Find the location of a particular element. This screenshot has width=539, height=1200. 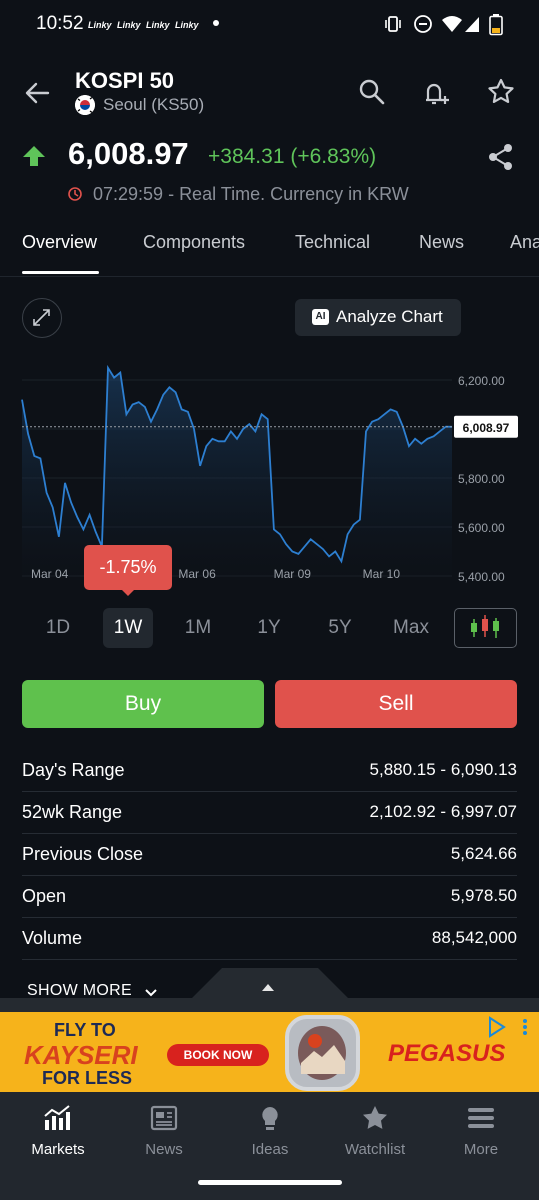

range-max-button: Max is located at coordinates (411, 628).